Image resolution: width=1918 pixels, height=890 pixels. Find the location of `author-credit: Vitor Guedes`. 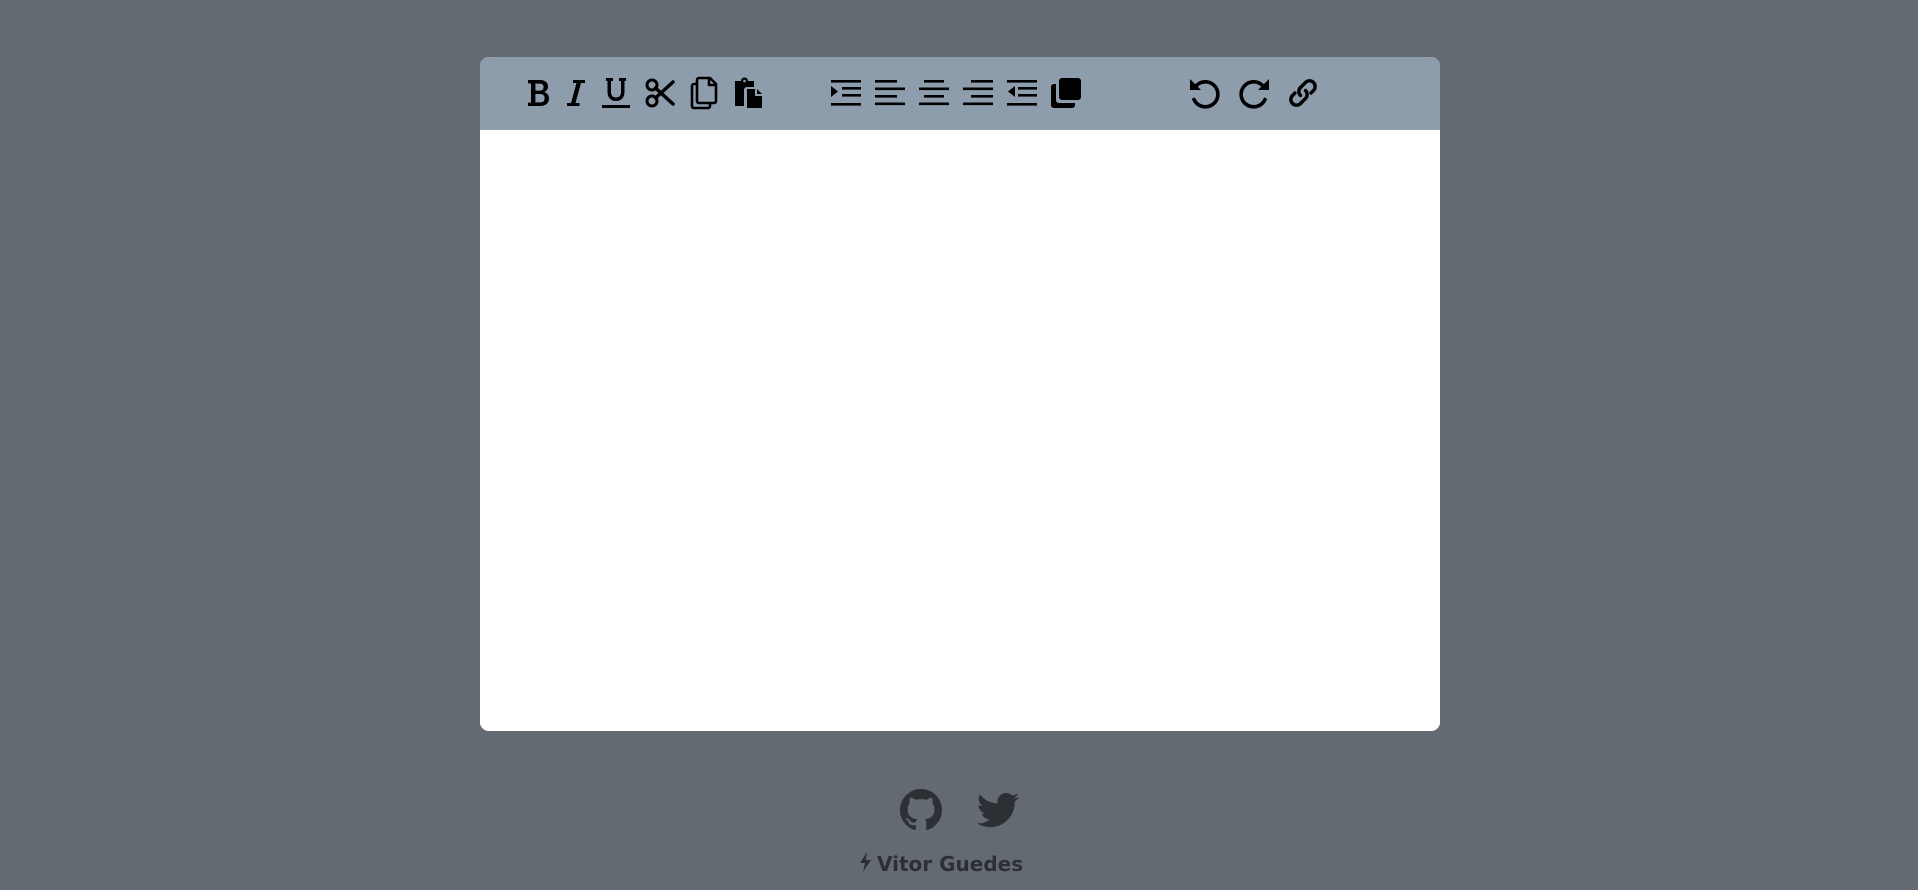

author-credit: Vitor Guedes is located at coordinates (941, 864).